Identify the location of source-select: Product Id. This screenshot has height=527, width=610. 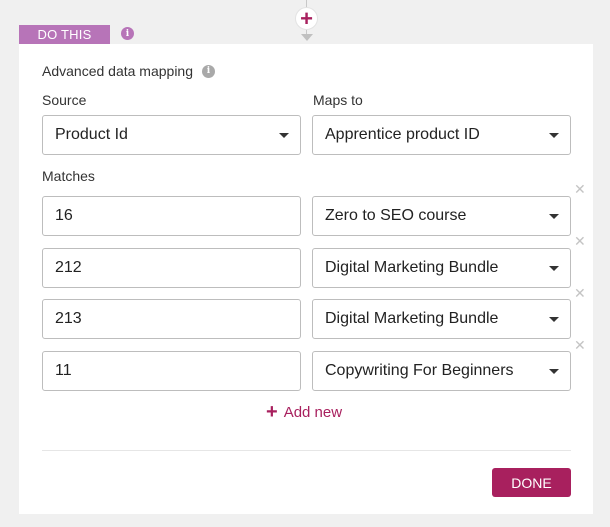
(171, 135).